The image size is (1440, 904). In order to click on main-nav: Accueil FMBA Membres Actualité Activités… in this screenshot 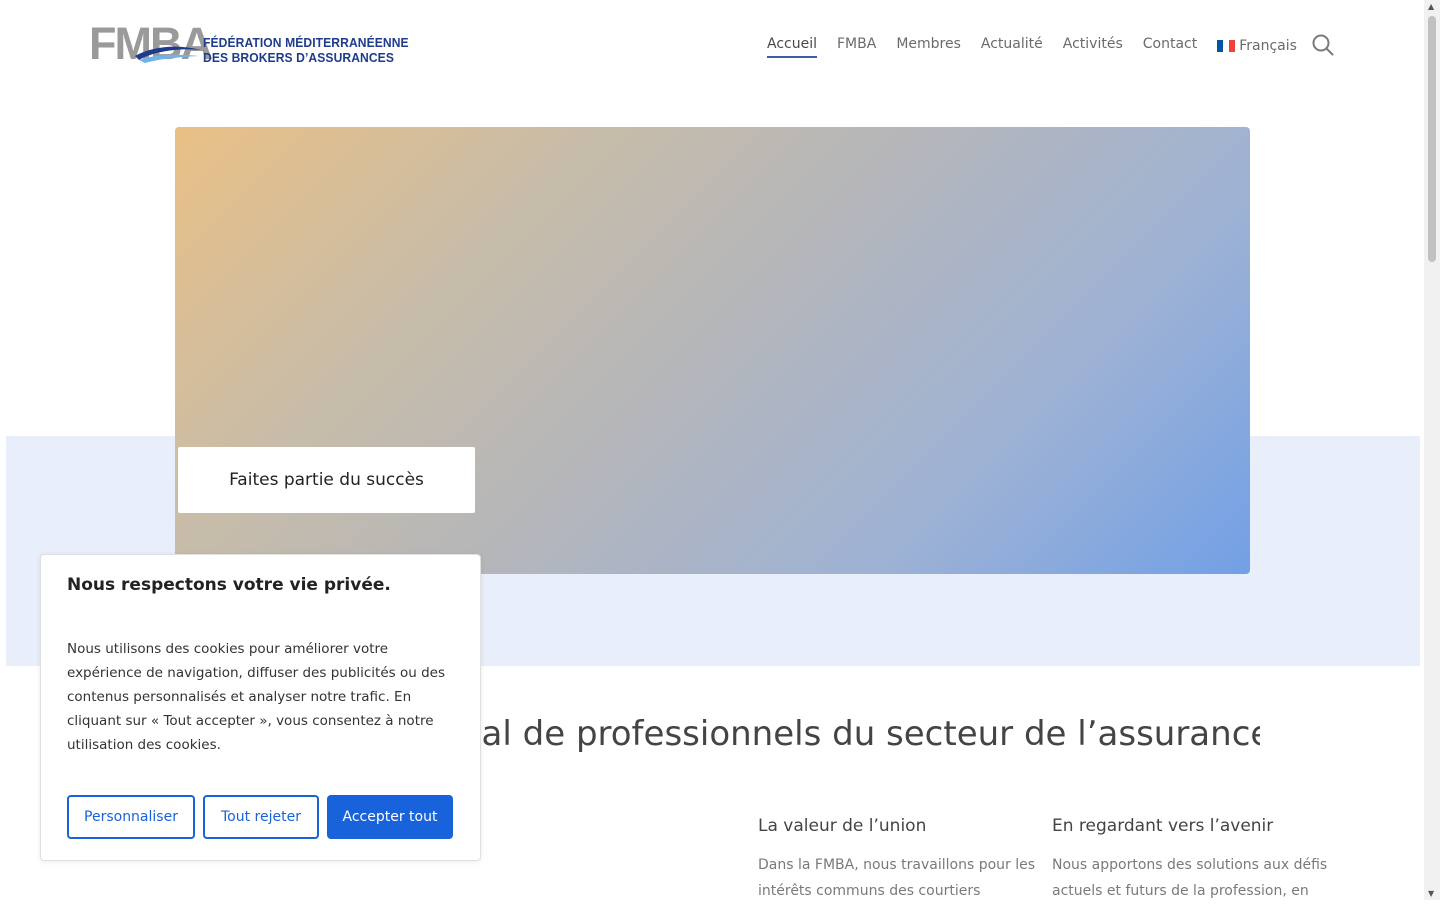, I will do `click(1042, 46)`.